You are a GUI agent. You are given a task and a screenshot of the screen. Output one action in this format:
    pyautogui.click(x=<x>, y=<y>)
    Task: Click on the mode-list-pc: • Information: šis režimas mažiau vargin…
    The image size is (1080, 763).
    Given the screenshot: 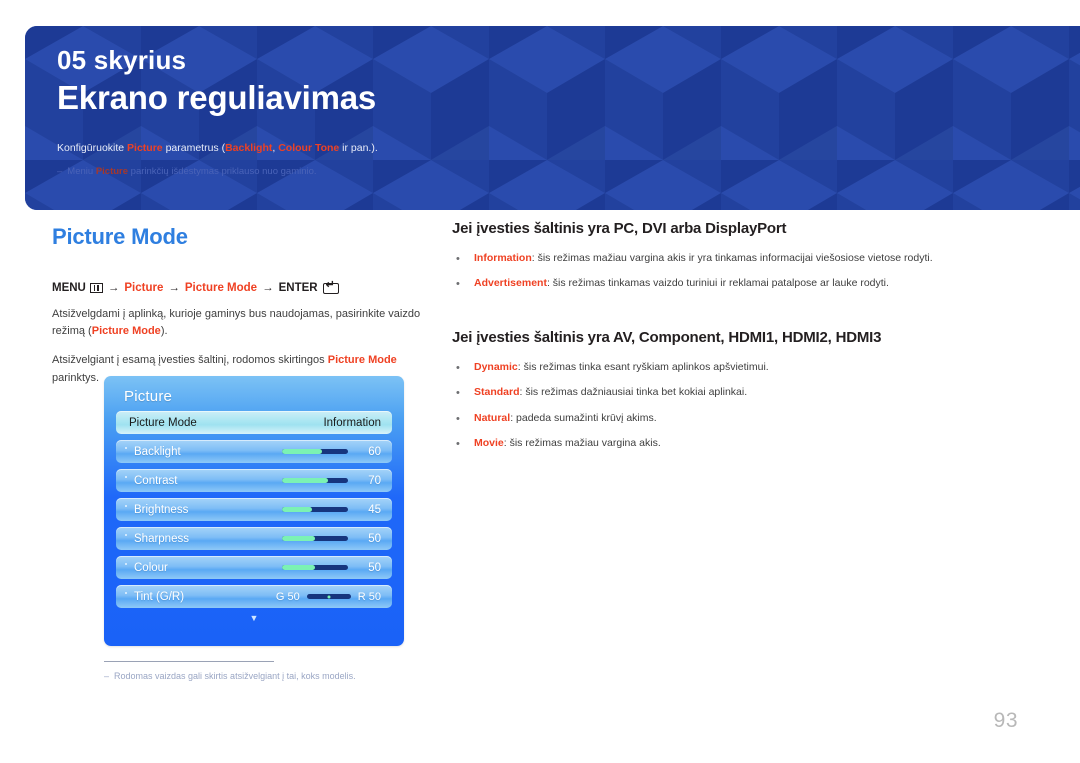 What is the action you would take?
    pyautogui.click(x=752, y=272)
    